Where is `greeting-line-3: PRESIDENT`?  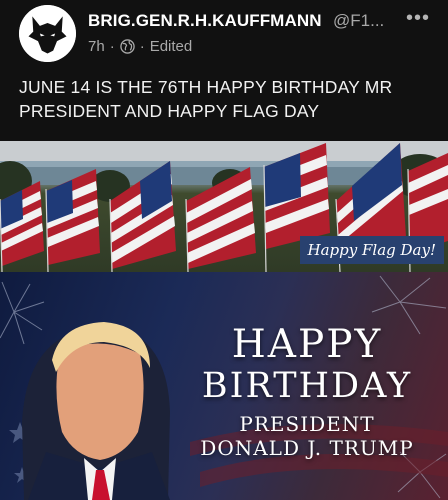
greeting-line-3: PRESIDENT is located at coordinates (307, 424).